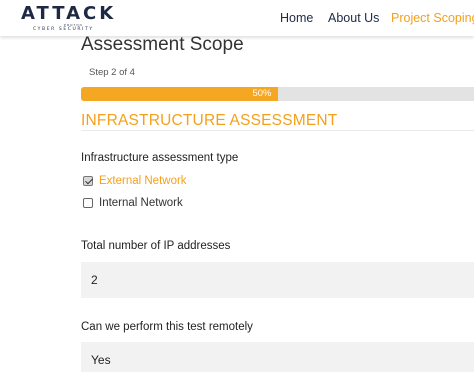  What do you see at coordinates (101, 360) in the screenshot?
I see `remote-test-value: Yes` at bounding box center [101, 360].